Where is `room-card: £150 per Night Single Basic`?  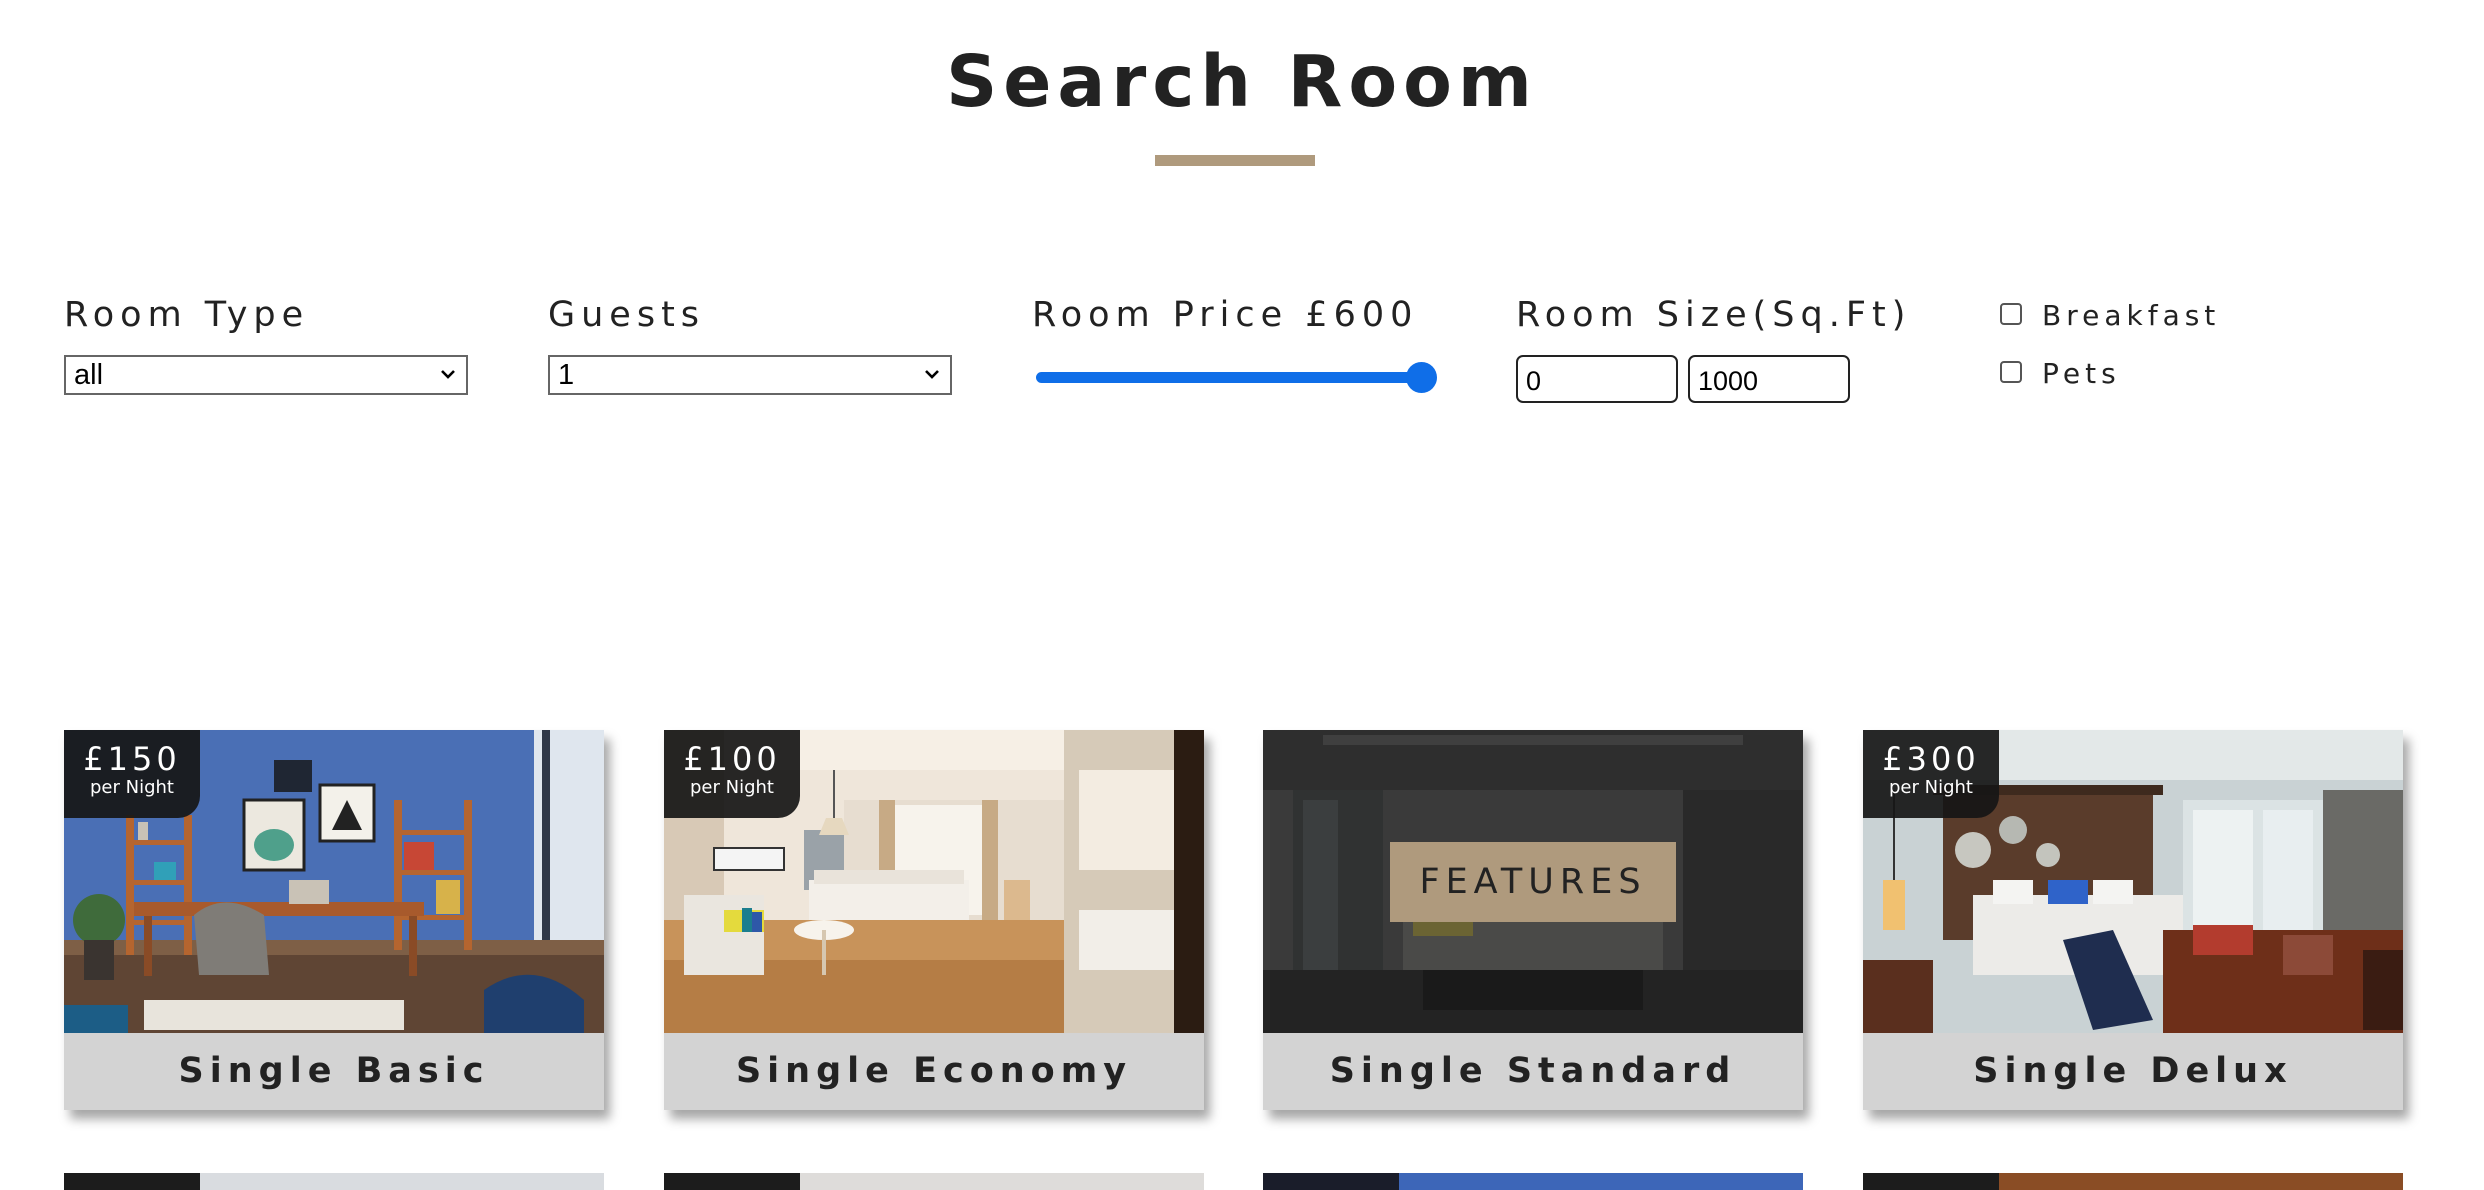 room-card: £150 per Night Single Basic is located at coordinates (334, 920).